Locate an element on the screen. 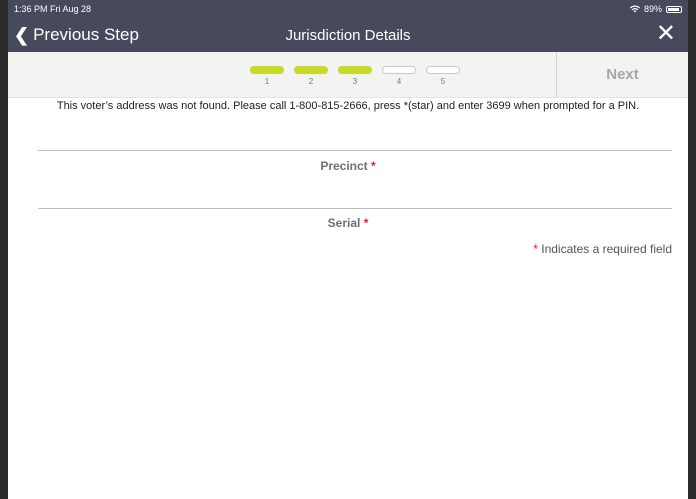 The width and height of the screenshot is (696, 499). chevron-left-icon: ❮ is located at coordinates (22, 35).